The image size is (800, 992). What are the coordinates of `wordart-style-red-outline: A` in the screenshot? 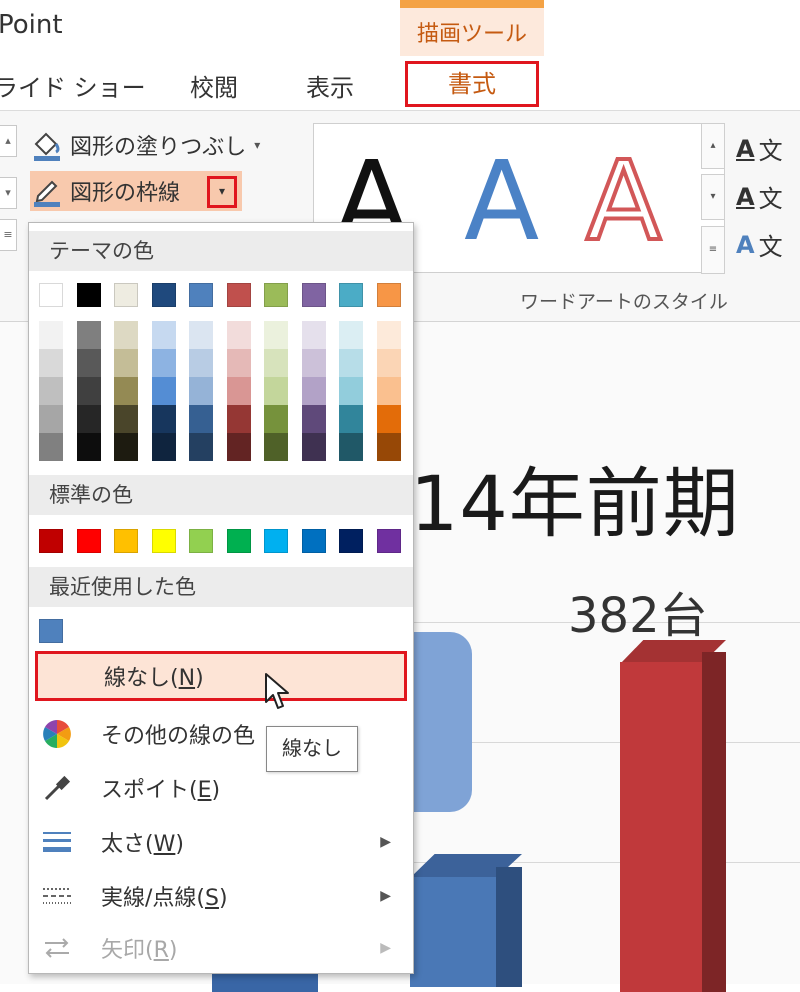 It's located at (623, 201).